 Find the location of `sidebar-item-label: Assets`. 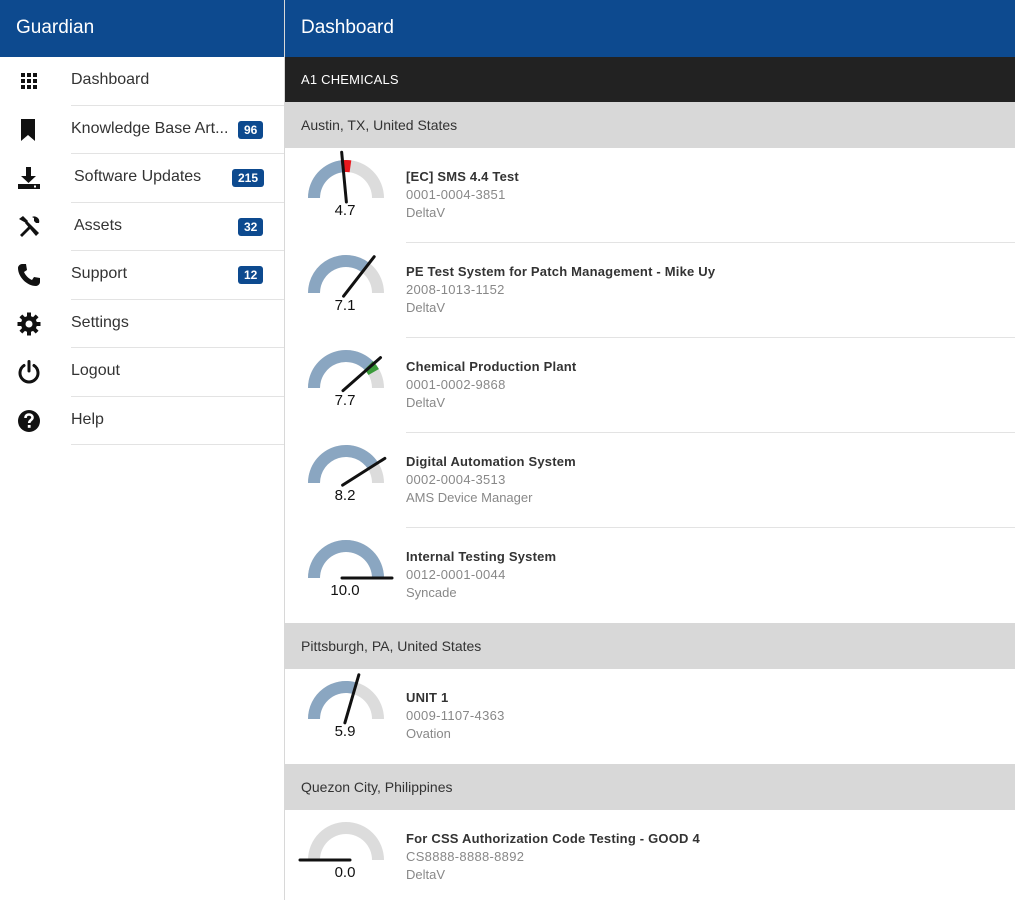

sidebar-item-label: Assets is located at coordinates (98, 225).